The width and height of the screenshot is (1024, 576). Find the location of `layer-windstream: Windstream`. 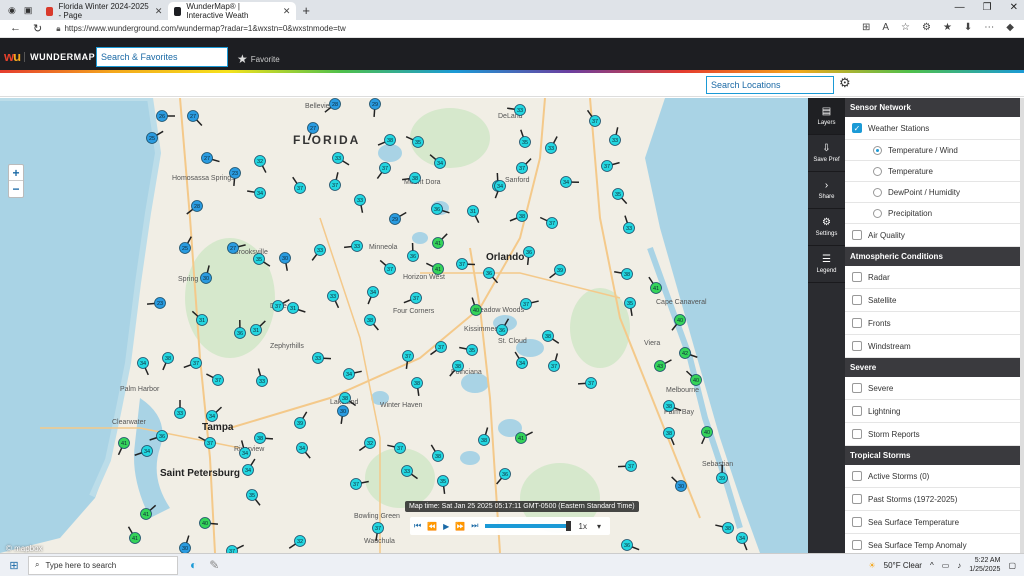

layer-windstream: Windstream is located at coordinates (932, 346).